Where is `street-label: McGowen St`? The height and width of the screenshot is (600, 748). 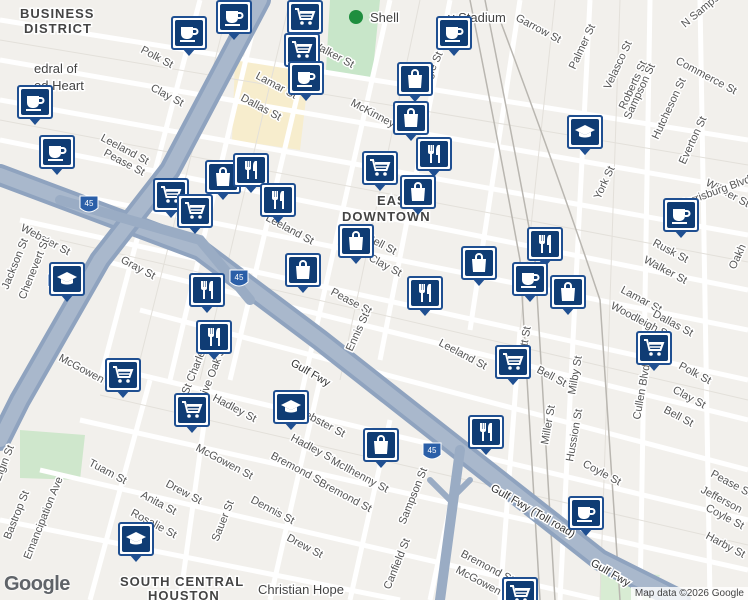
street-label: McGowen St is located at coordinates (224, 462).